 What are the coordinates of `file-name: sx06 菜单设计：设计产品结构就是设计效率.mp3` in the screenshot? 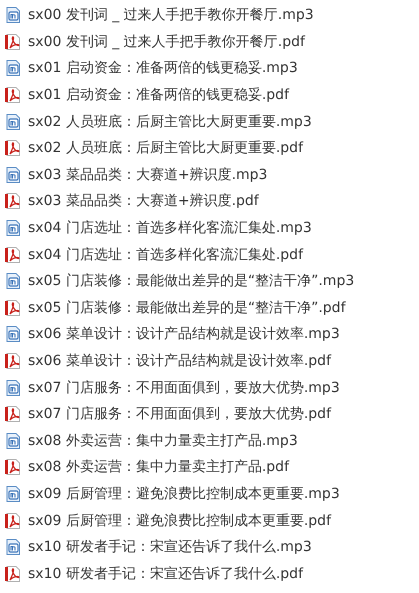 It's located at (184, 334).